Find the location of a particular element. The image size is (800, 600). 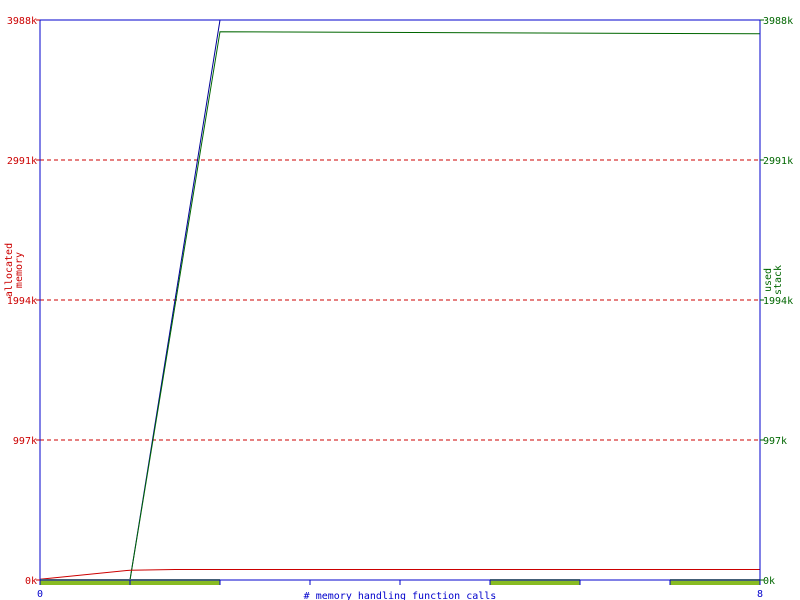

x-tick-label: 0 is located at coordinates (40, 594).